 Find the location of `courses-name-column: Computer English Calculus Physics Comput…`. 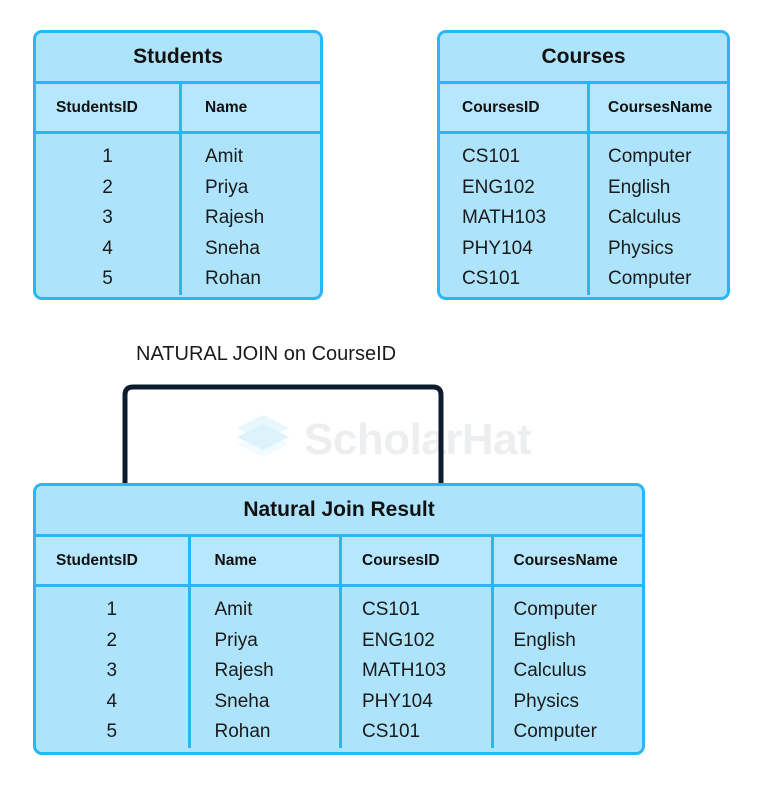

courses-name-column: Computer English Calculus Physics Comput… is located at coordinates (657, 214).